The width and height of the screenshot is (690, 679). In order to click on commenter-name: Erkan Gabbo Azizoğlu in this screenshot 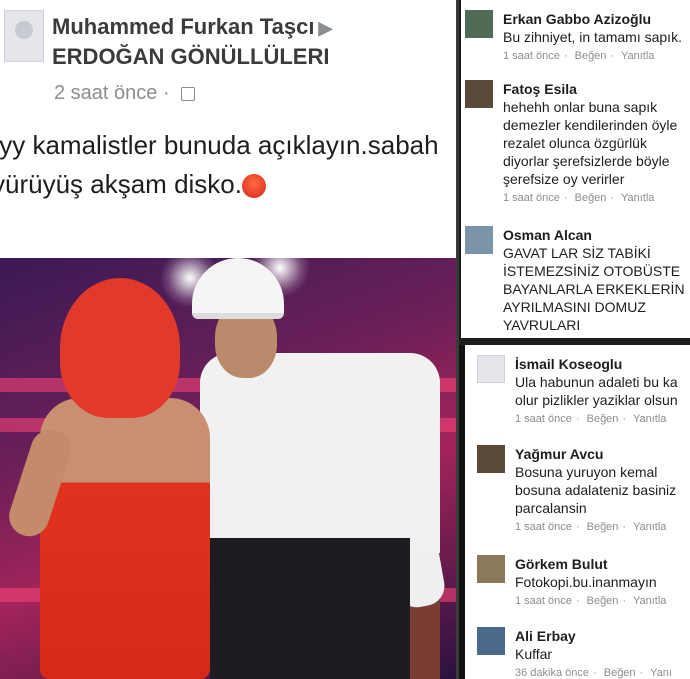, I will do `click(596, 19)`.